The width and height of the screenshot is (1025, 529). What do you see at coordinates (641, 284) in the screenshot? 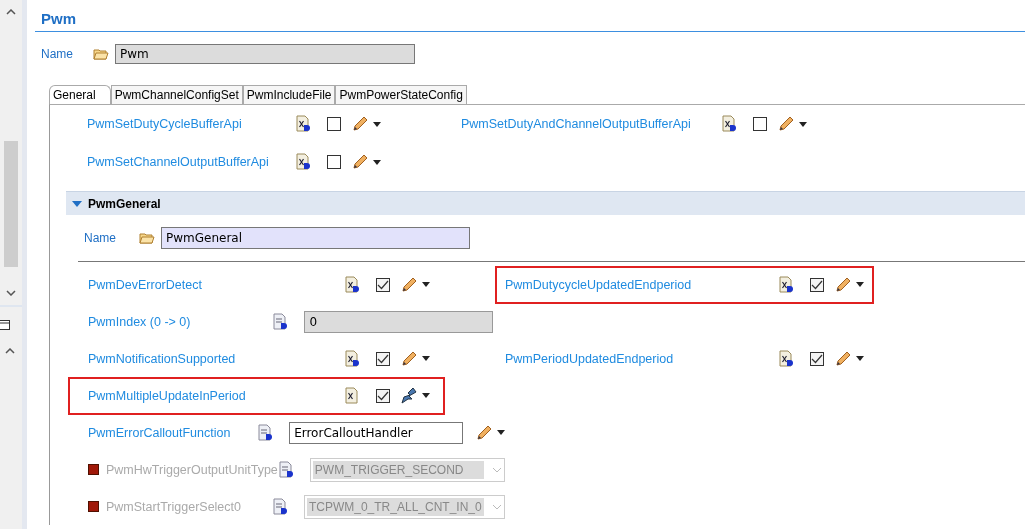
I see `parameter-link: PwmDutycycleUpdatedEndperiod` at bounding box center [641, 284].